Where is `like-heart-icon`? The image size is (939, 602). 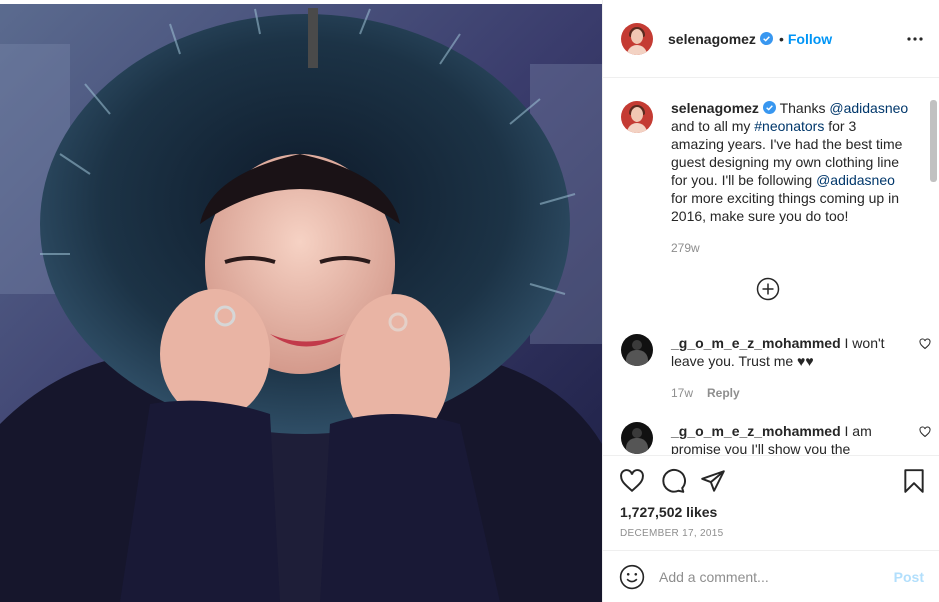
like-heart-icon is located at coordinates (632, 481).